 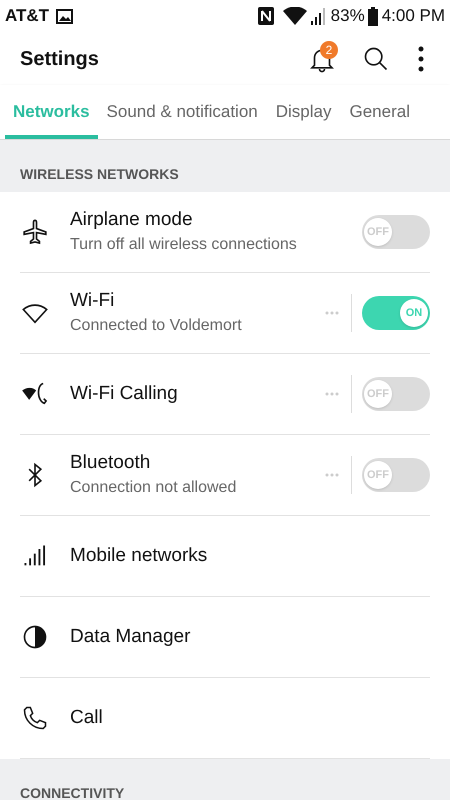 What do you see at coordinates (131, 637) in the screenshot?
I see `row-title: Data Manager` at bounding box center [131, 637].